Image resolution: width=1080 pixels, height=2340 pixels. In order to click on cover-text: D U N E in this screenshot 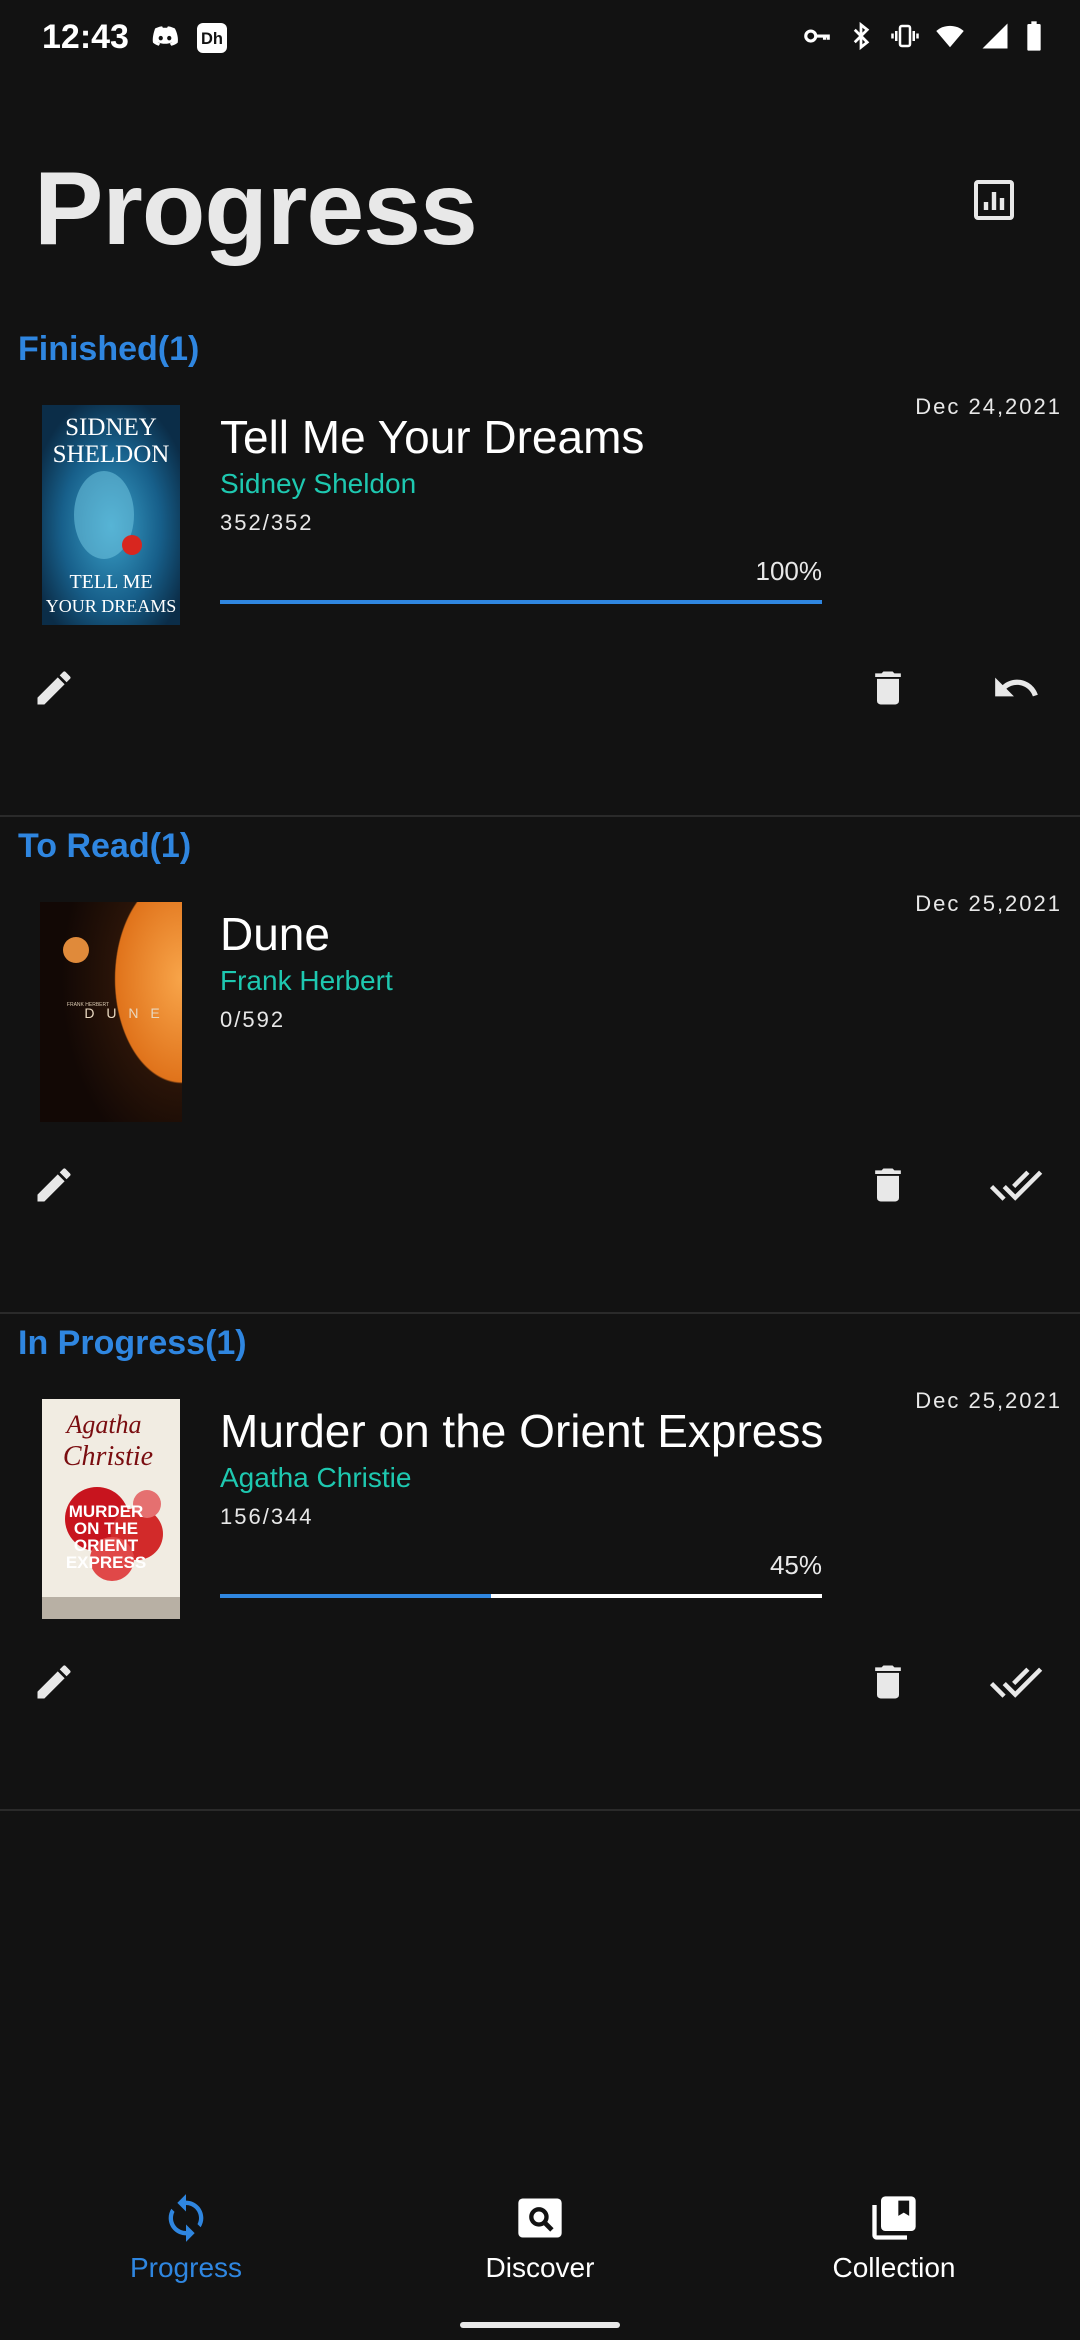, I will do `click(123, 1013)`.